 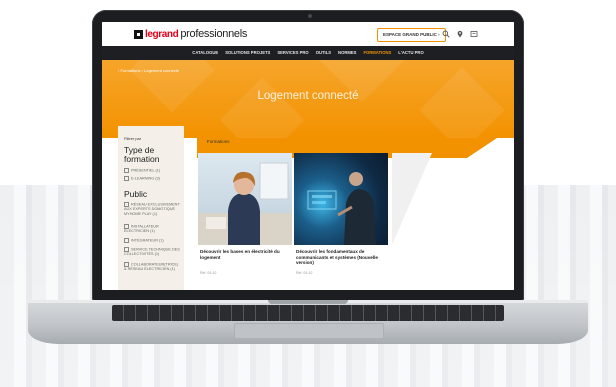 I want to click on filter-public-title: Public, so click(x=136, y=194).